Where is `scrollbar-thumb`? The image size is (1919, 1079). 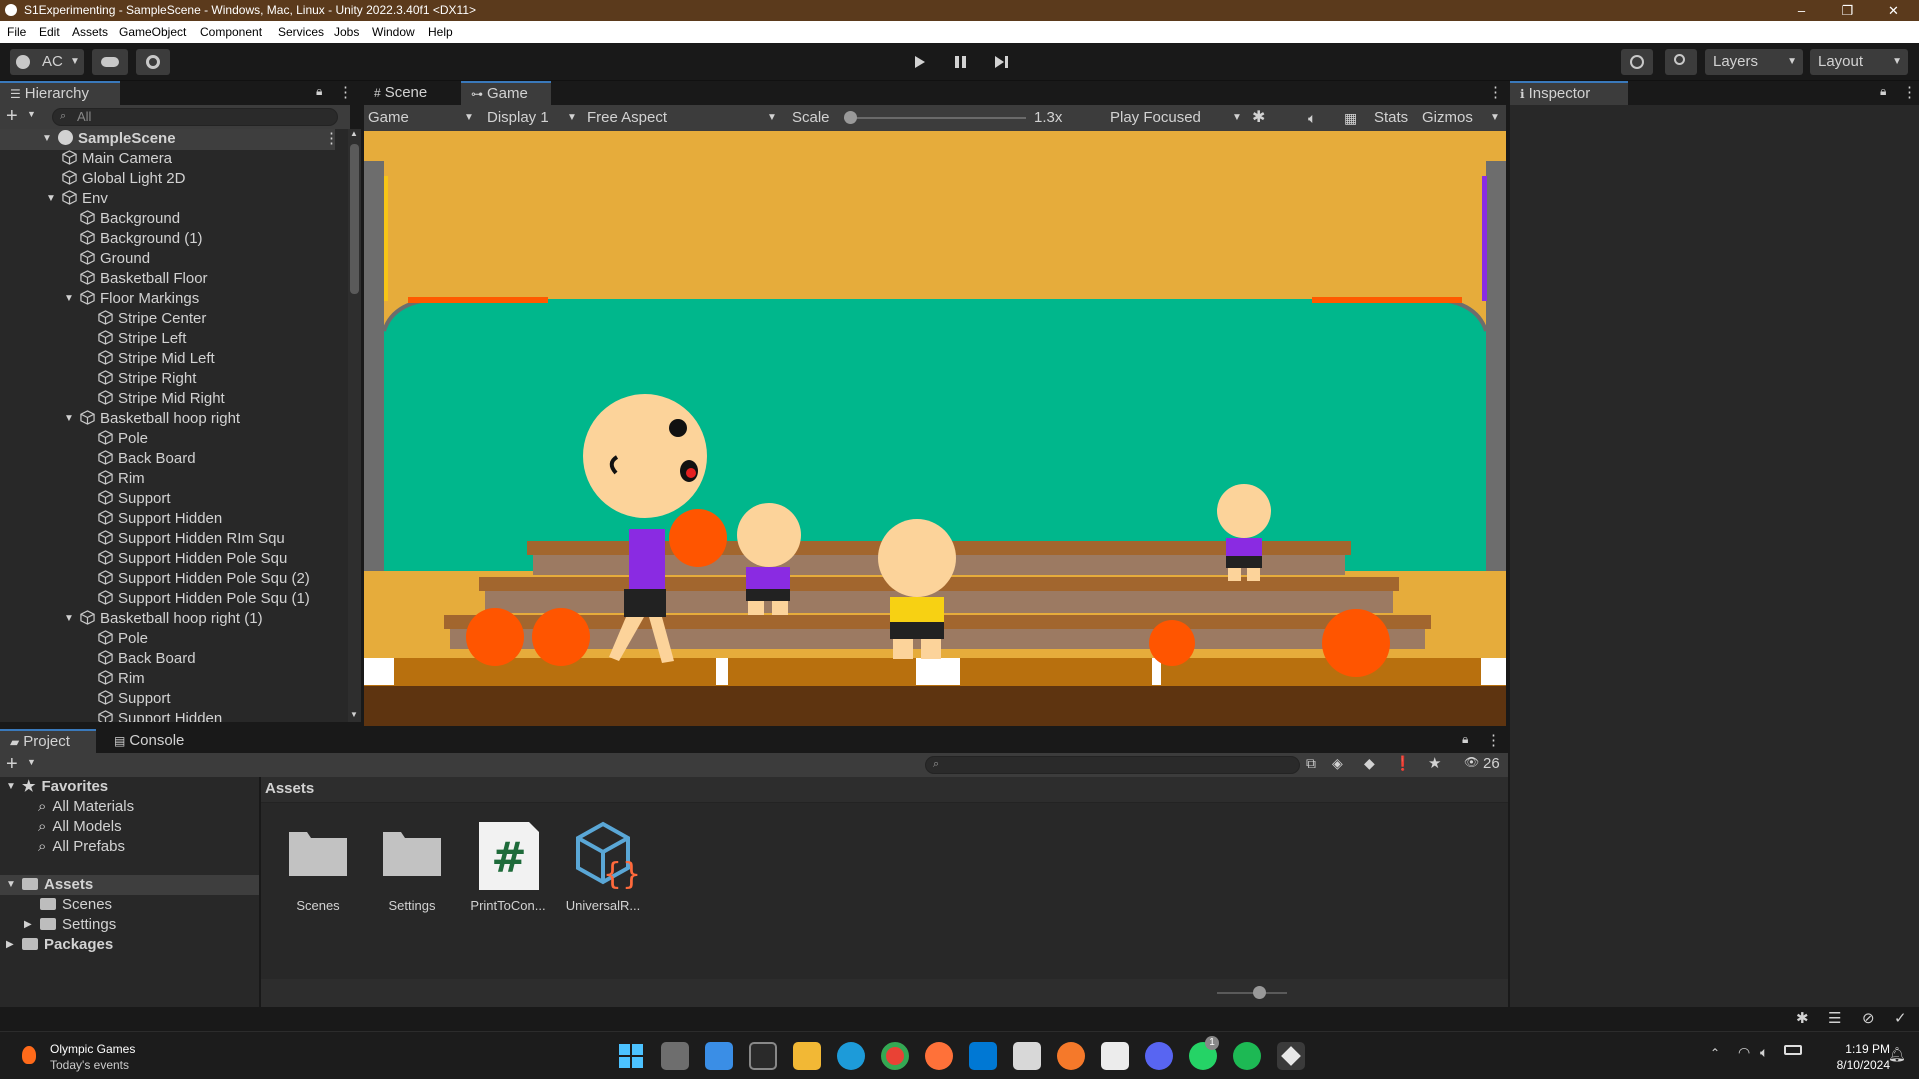
scrollbar-thumb is located at coordinates (354, 219).